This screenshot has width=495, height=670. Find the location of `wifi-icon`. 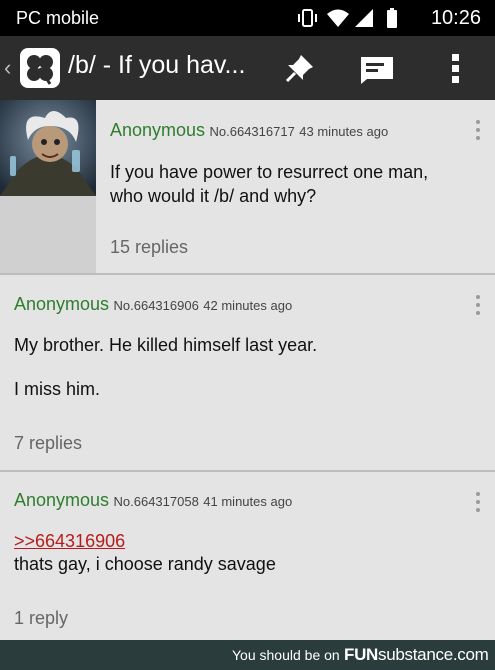

wifi-icon is located at coordinates (338, 18).